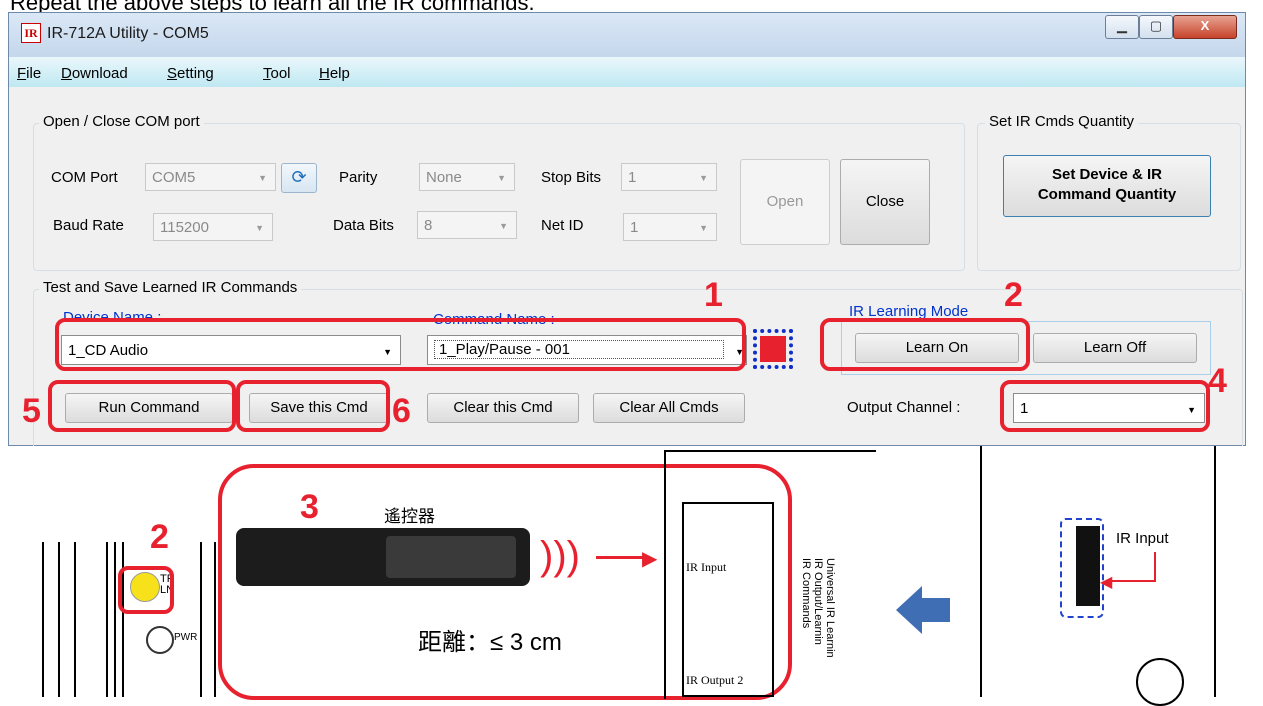 This screenshot has width=1263, height=706. I want to click on baud-rate-select: 115200 ▼, so click(213, 227).